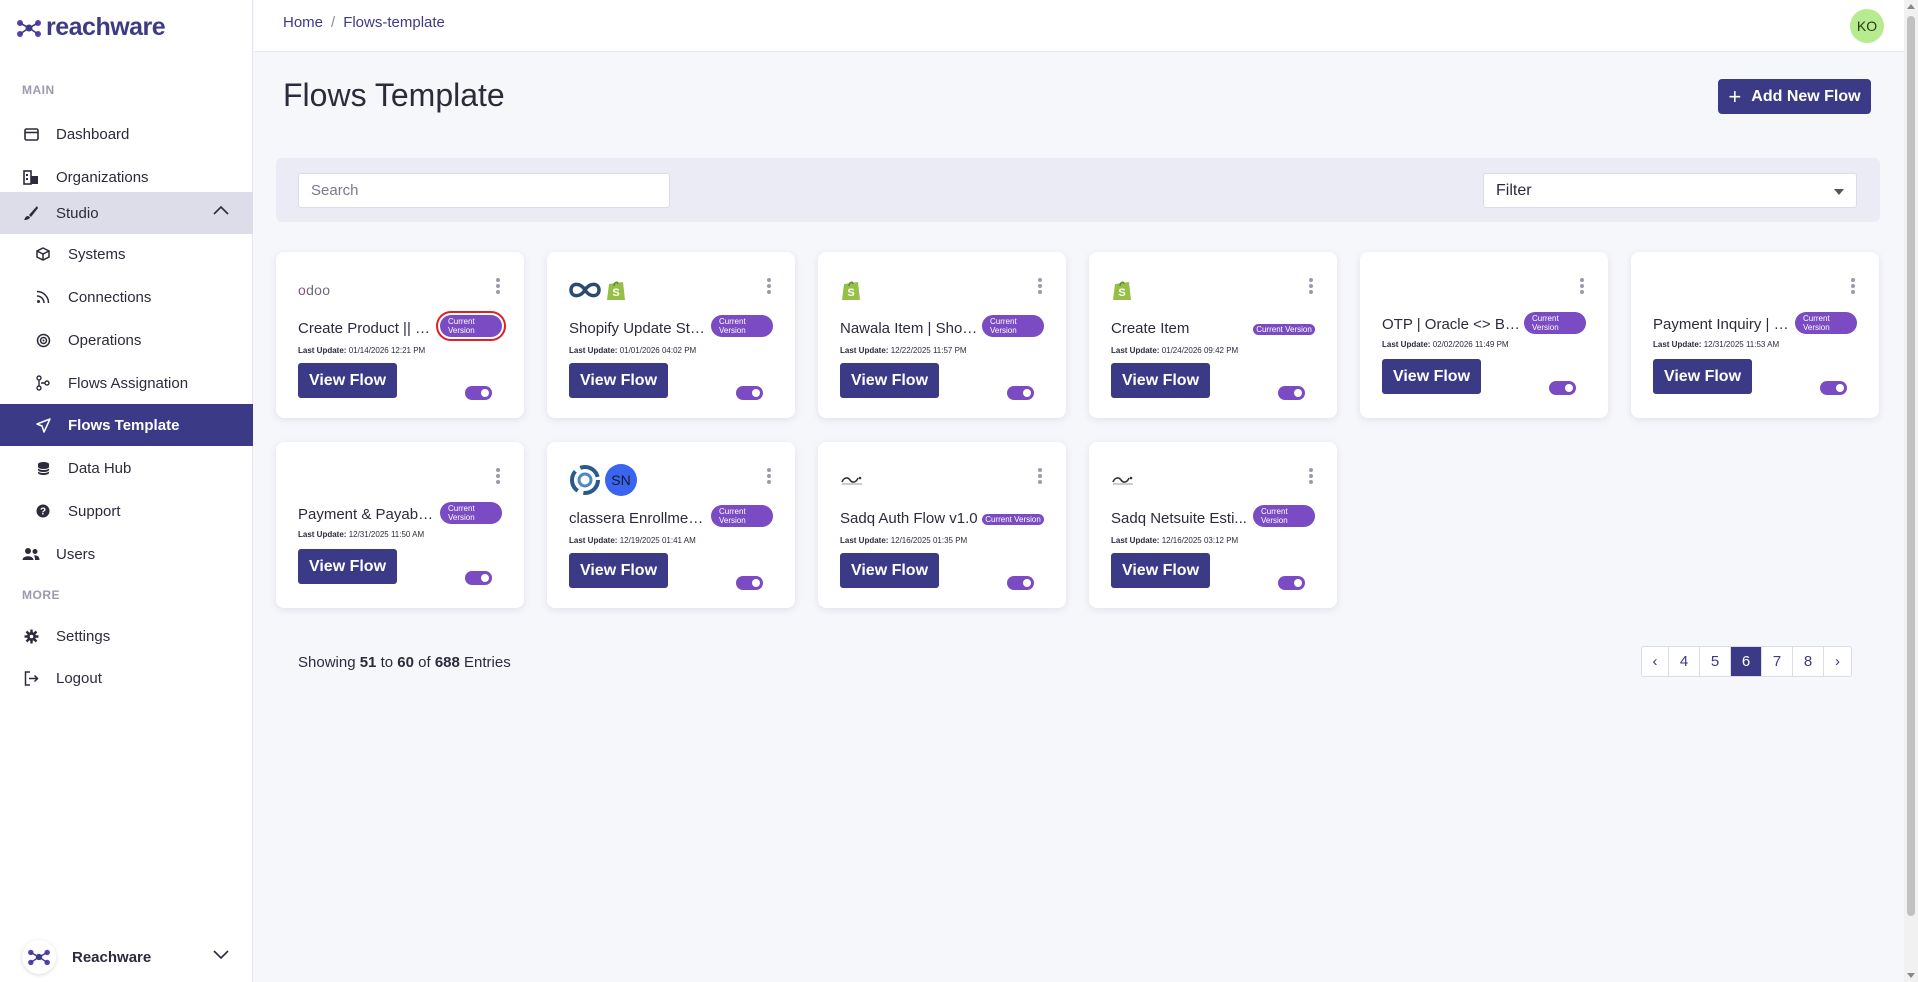  What do you see at coordinates (1122, 480) in the screenshot?
I see `sadq-logo-icon` at bounding box center [1122, 480].